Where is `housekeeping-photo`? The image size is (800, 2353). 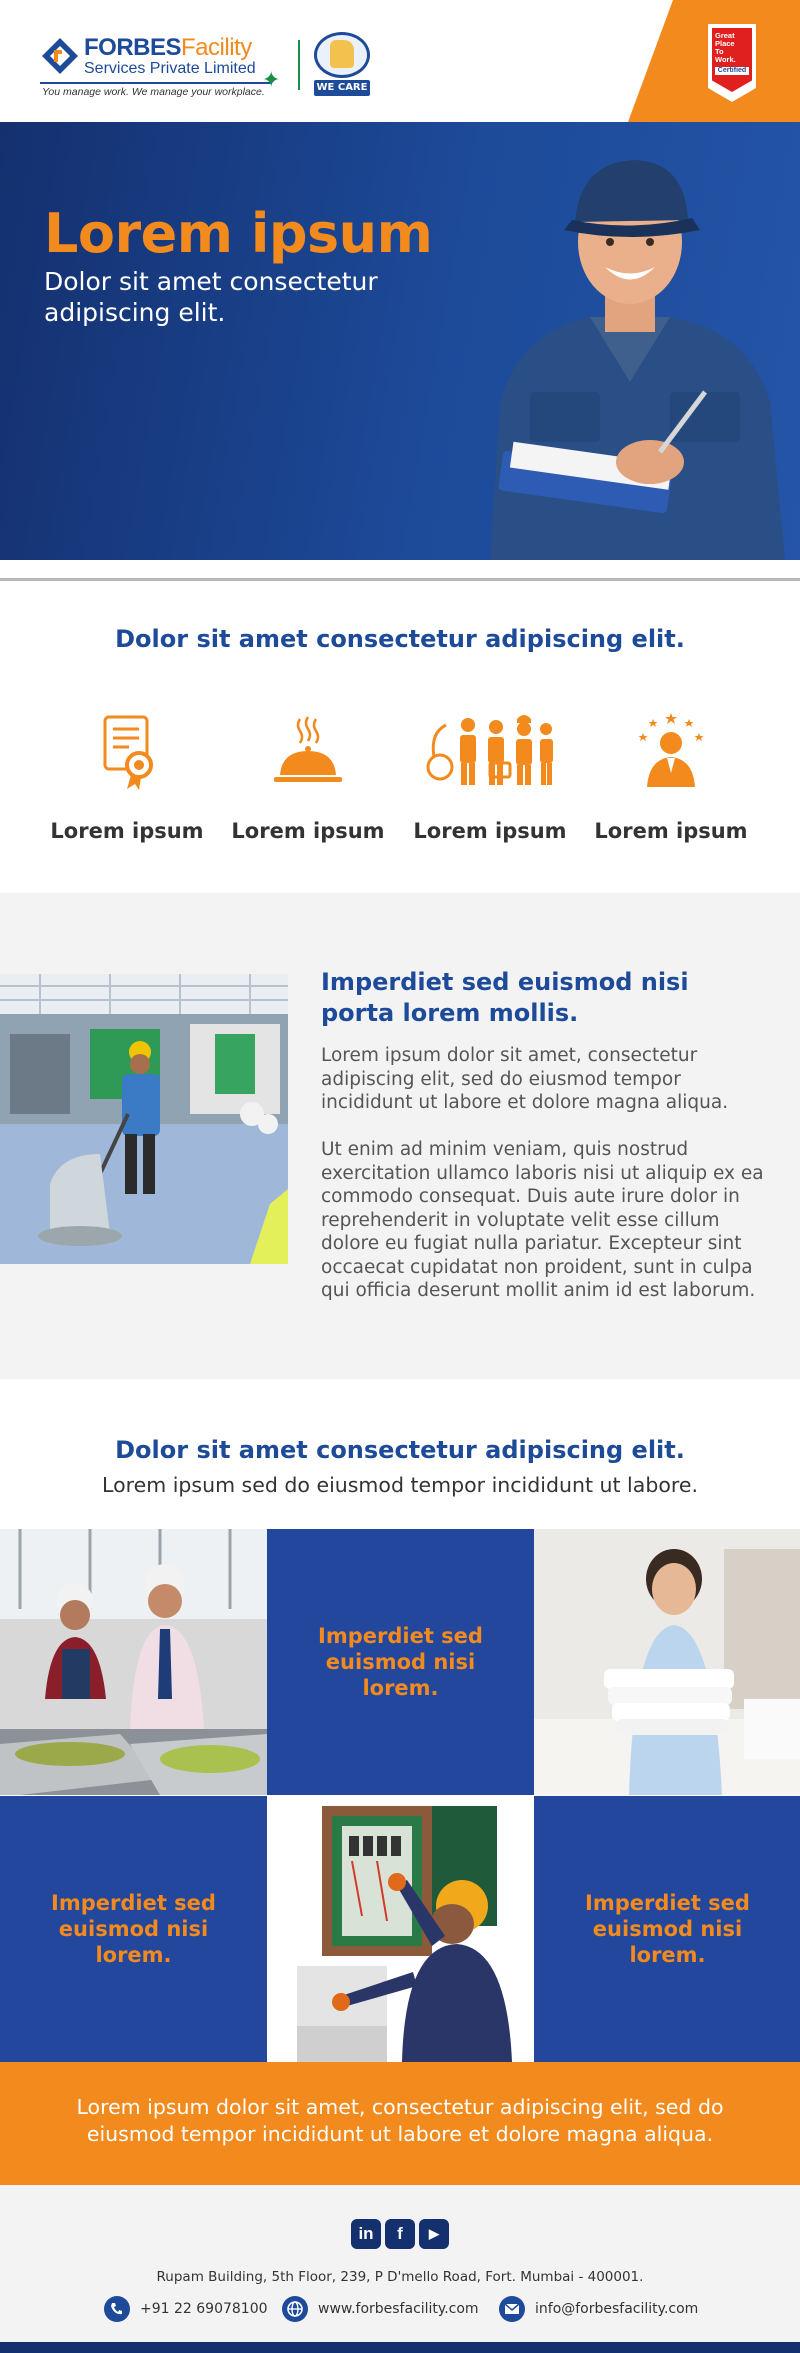 housekeeping-photo is located at coordinates (667, 1662).